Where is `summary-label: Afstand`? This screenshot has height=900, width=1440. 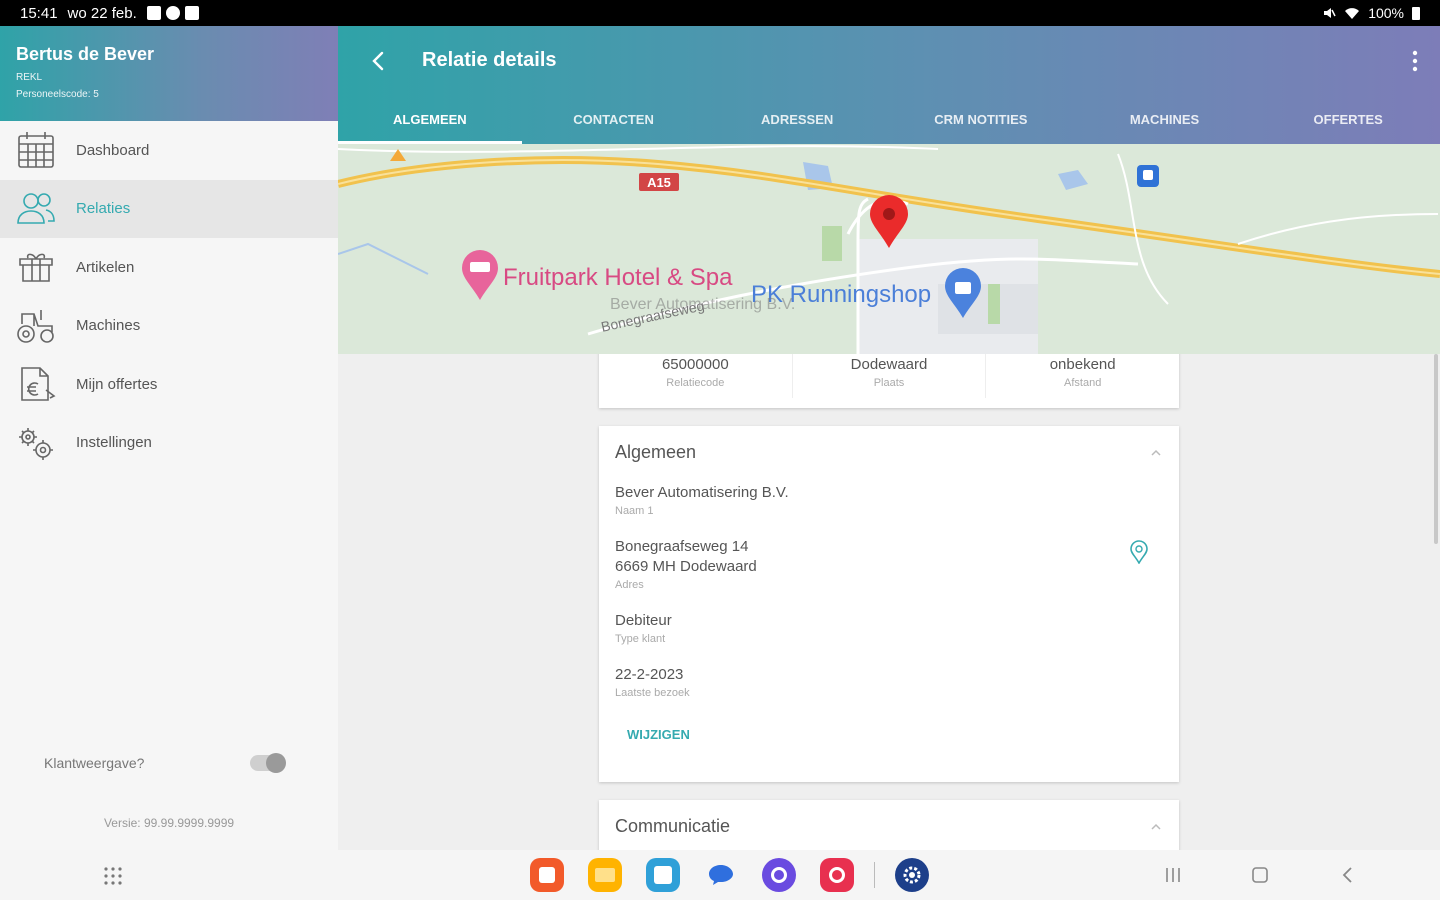
summary-label: Afstand is located at coordinates (1083, 382).